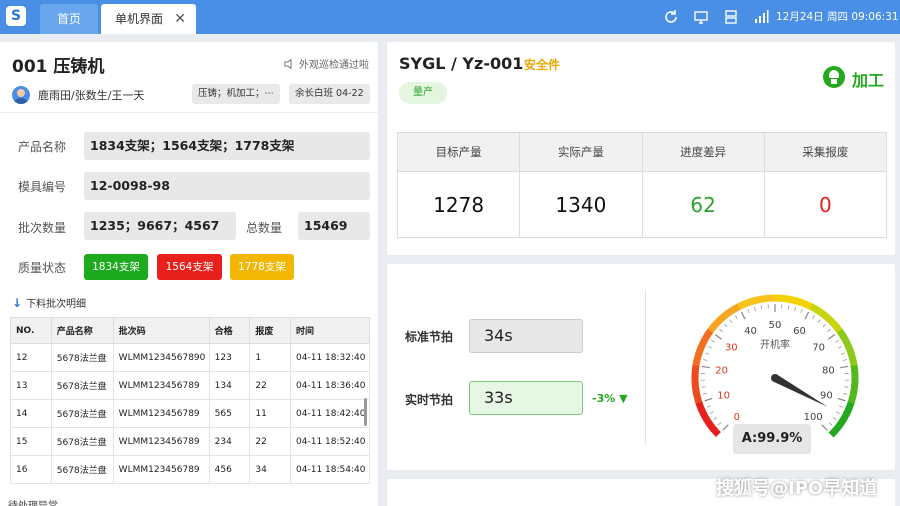  I want to click on shift-chip: 余长白班 04-22, so click(329, 94).